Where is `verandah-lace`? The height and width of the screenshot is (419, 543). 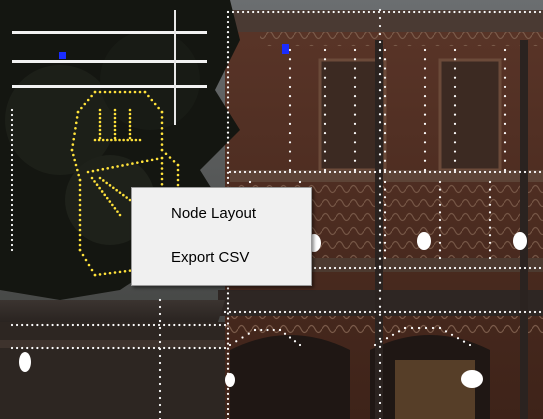 verandah-lace is located at coordinates (384, 325).